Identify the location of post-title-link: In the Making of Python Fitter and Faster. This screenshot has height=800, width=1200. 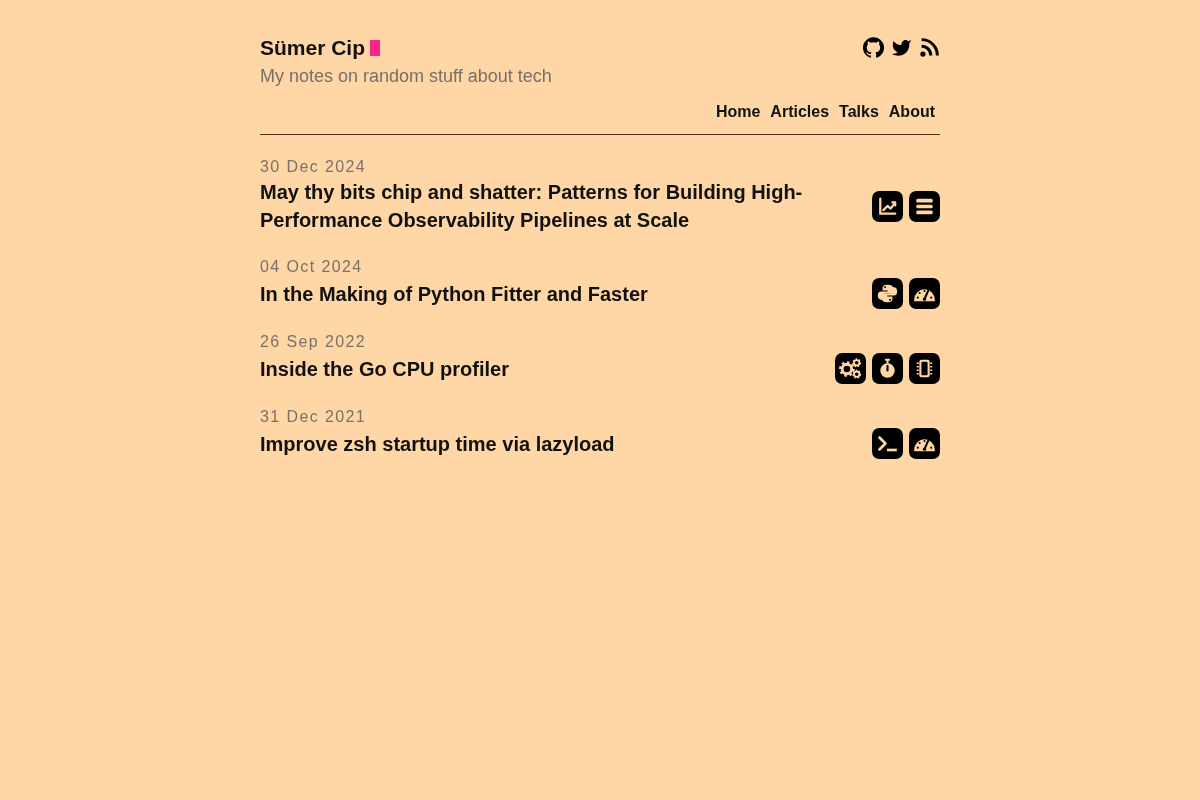
(454, 293).